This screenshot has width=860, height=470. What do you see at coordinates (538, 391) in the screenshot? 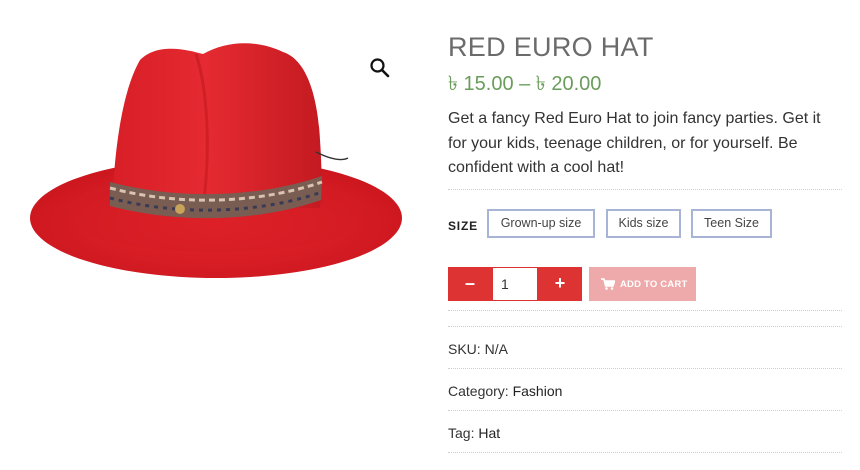
I see `category-link: Fashion` at bounding box center [538, 391].